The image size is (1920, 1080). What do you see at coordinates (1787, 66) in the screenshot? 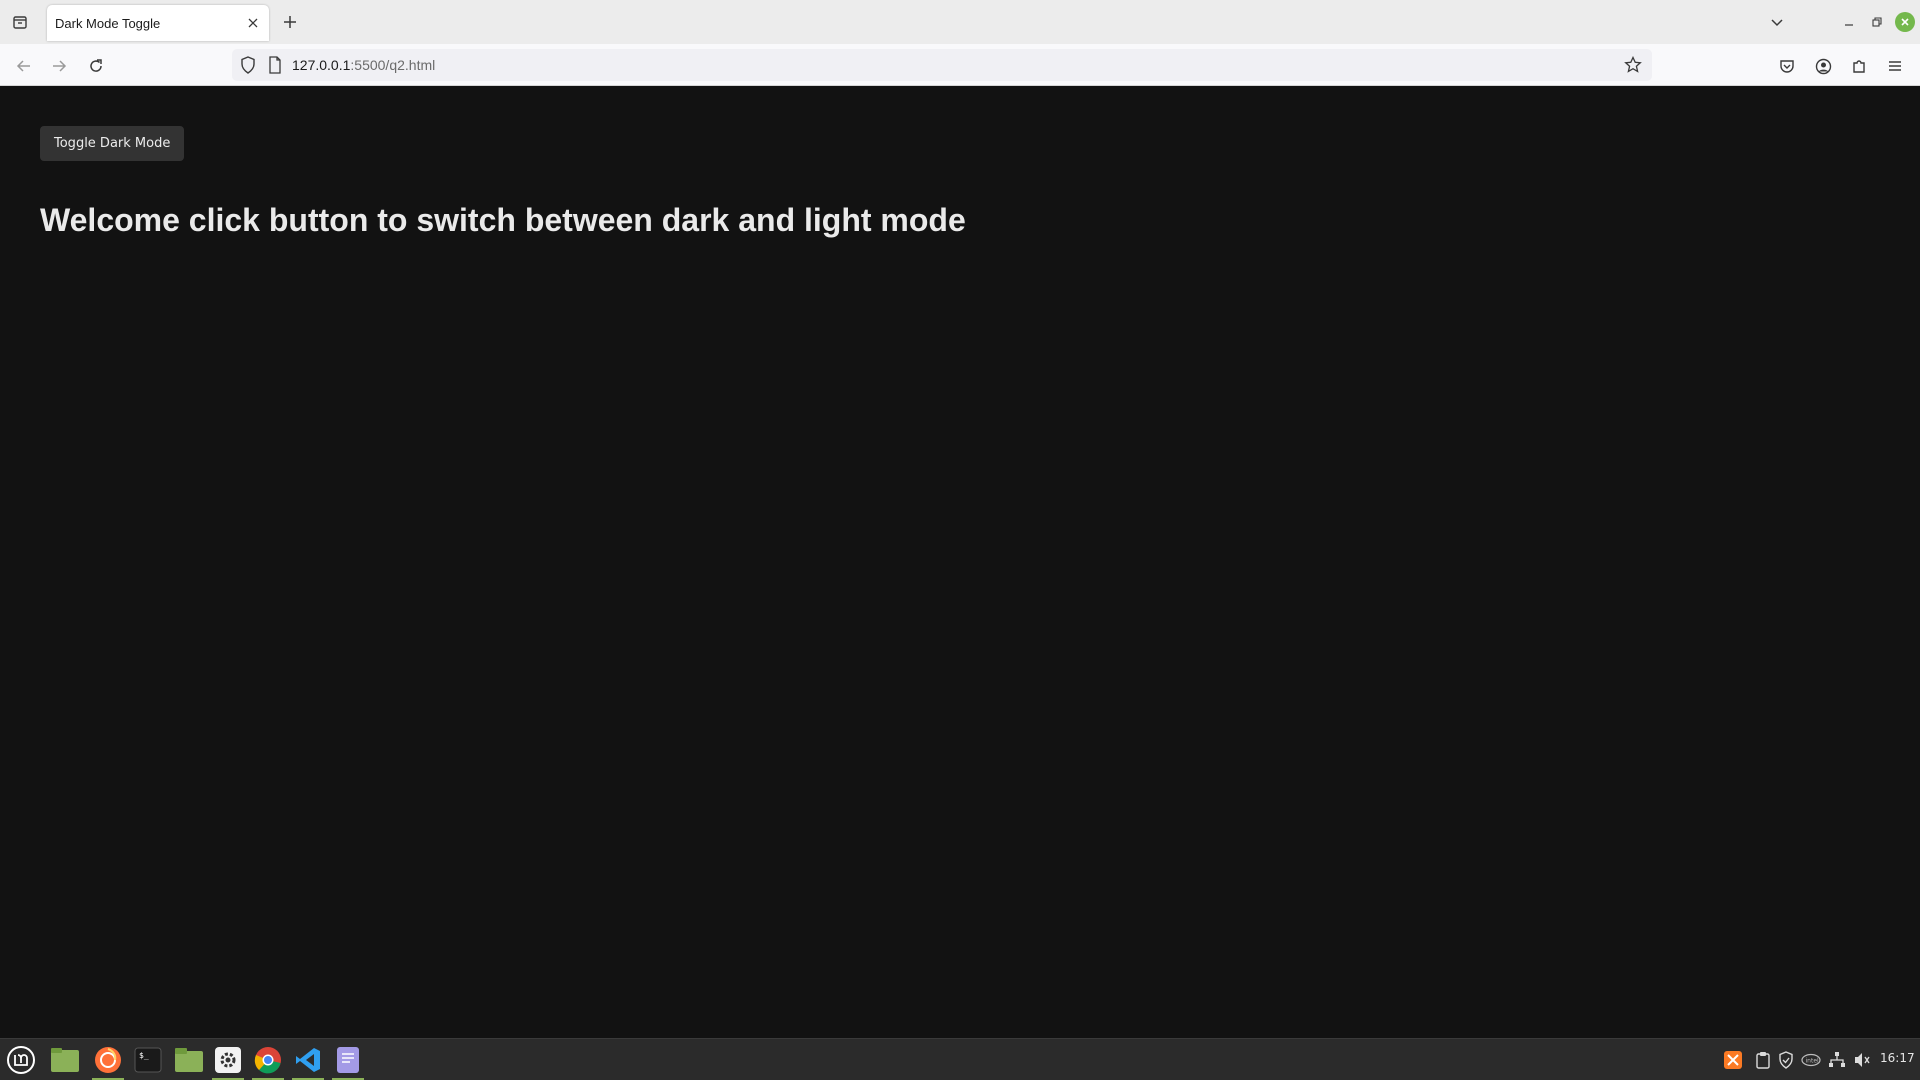
I see `pocket-icon` at bounding box center [1787, 66].